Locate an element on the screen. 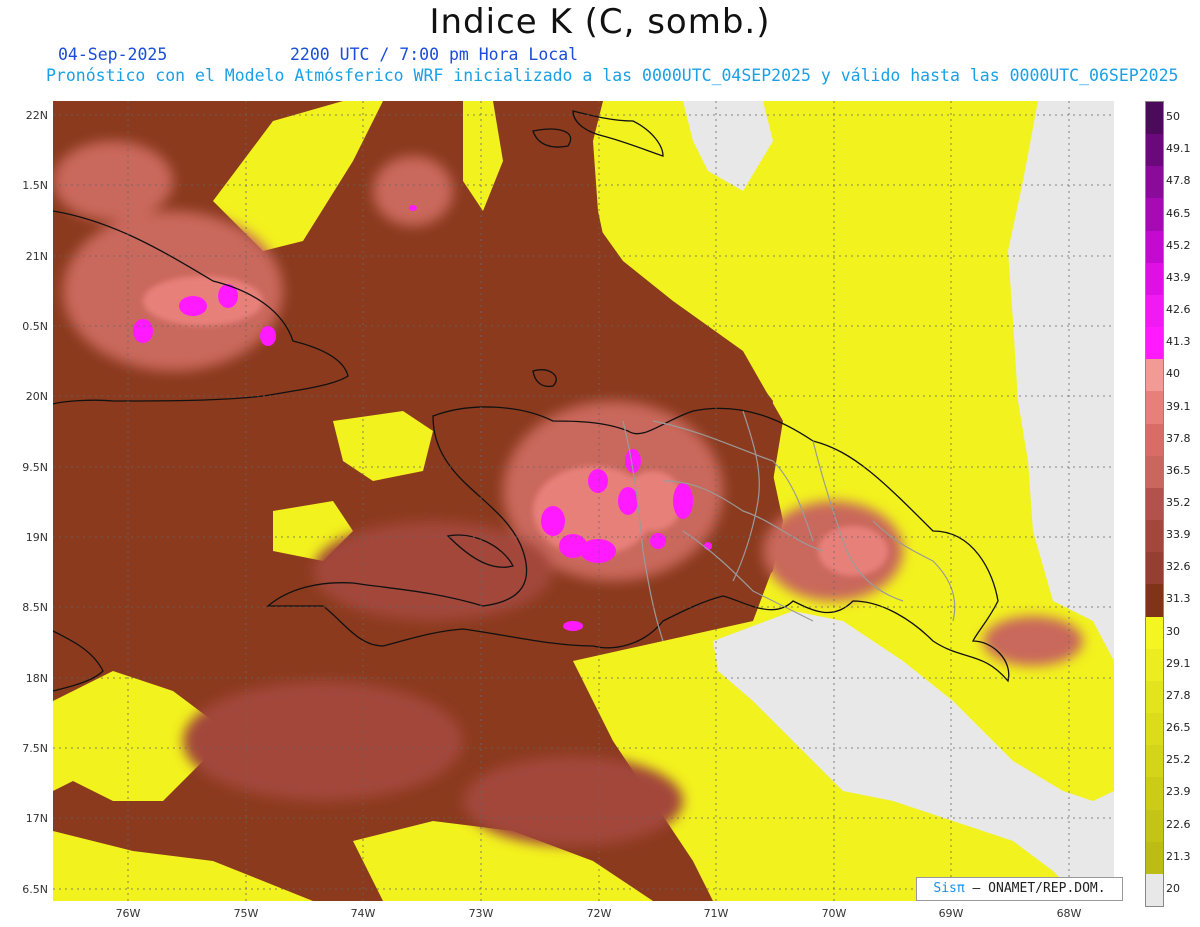 The height and width of the screenshot is (927, 1200). y-tick-label: 7.5N is located at coordinates (35, 748).